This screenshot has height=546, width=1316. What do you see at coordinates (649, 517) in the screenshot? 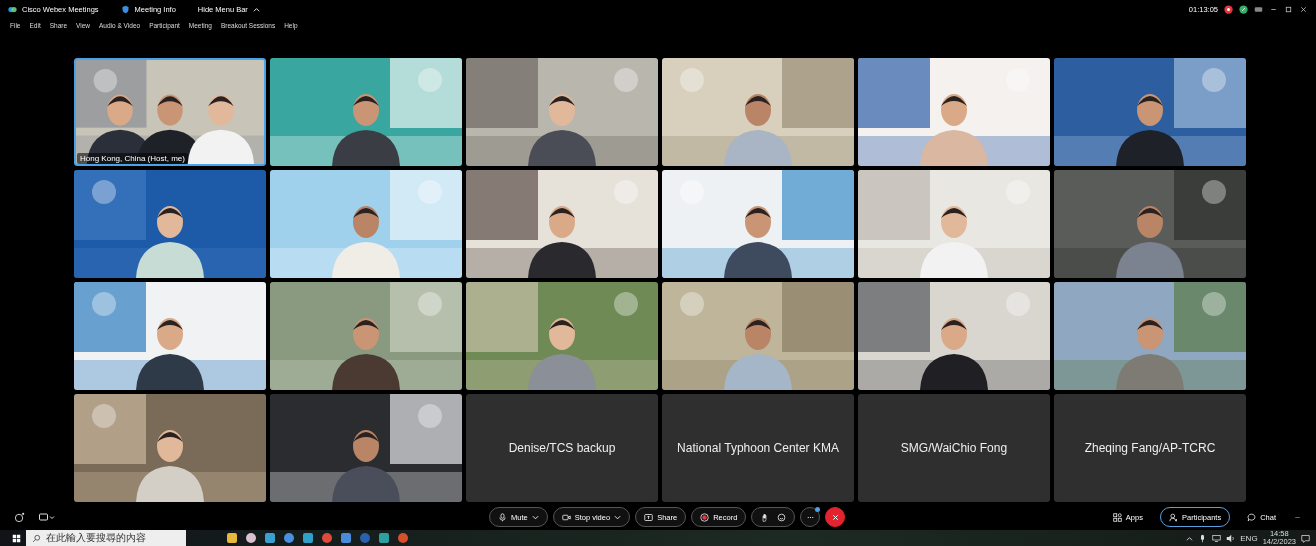
I see `share-icon` at bounding box center [649, 517].